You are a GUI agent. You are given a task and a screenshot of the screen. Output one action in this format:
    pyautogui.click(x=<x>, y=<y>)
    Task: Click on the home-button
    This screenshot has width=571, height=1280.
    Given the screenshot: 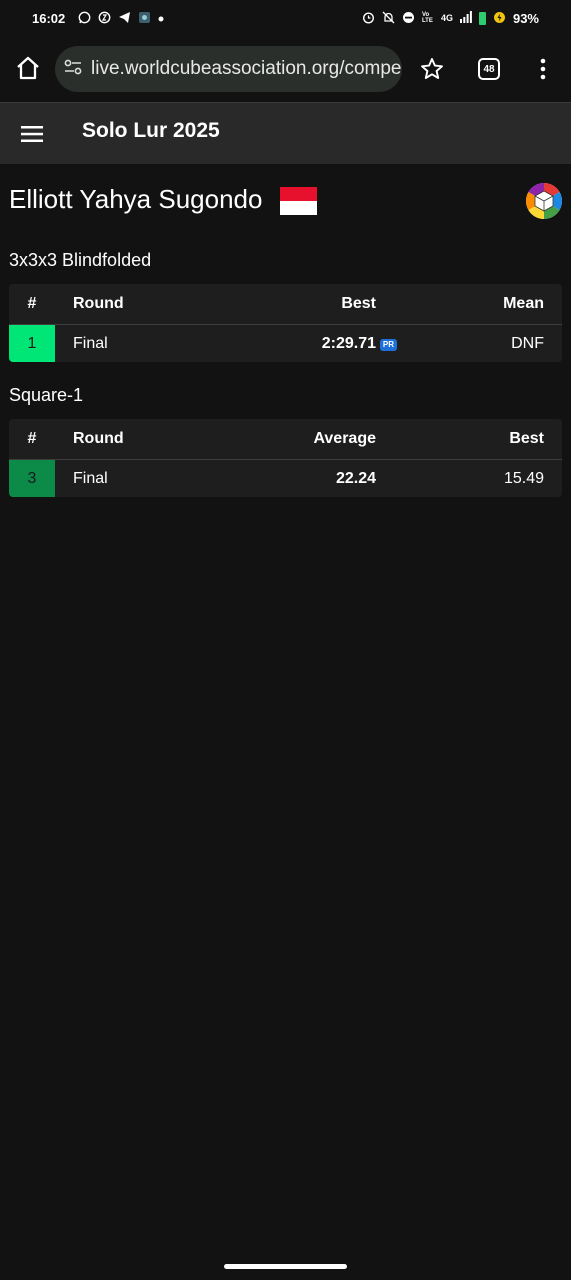 What is the action you would take?
    pyautogui.click(x=28, y=68)
    